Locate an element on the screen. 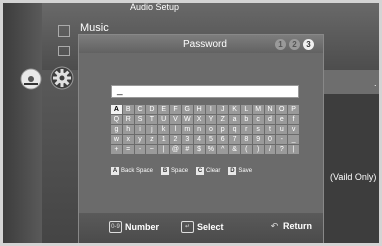  keyboard-key: e is located at coordinates (282, 119).